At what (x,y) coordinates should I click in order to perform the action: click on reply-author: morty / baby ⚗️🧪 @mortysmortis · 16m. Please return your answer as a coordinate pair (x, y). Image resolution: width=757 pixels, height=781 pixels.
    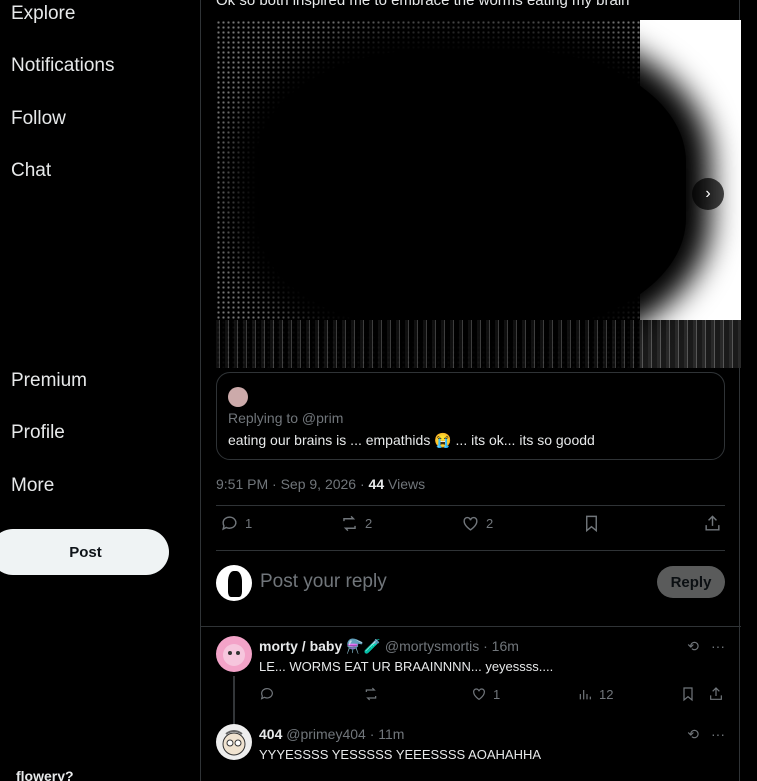
    Looking at the image, I should click on (389, 646).